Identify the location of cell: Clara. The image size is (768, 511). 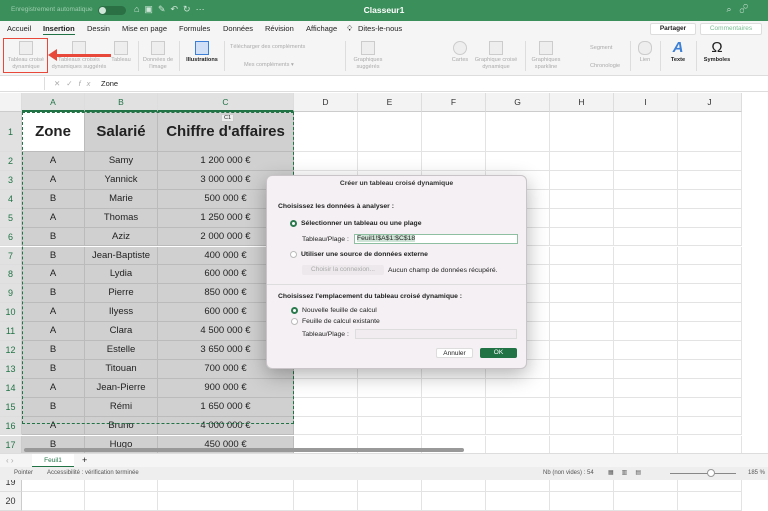
(121, 331).